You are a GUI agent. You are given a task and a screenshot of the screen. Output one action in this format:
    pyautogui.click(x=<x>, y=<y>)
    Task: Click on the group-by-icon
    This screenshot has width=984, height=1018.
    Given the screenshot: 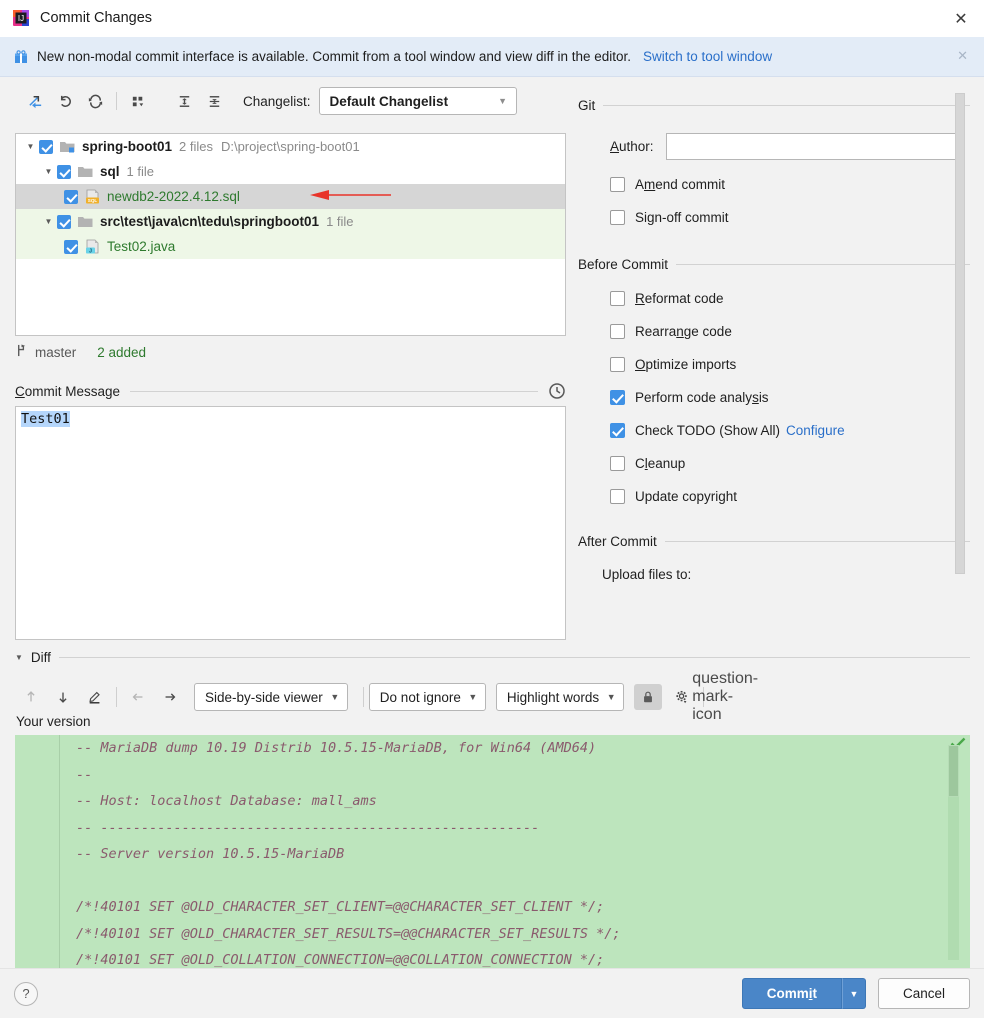 What is the action you would take?
    pyautogui.click(x=138, y=101)
    